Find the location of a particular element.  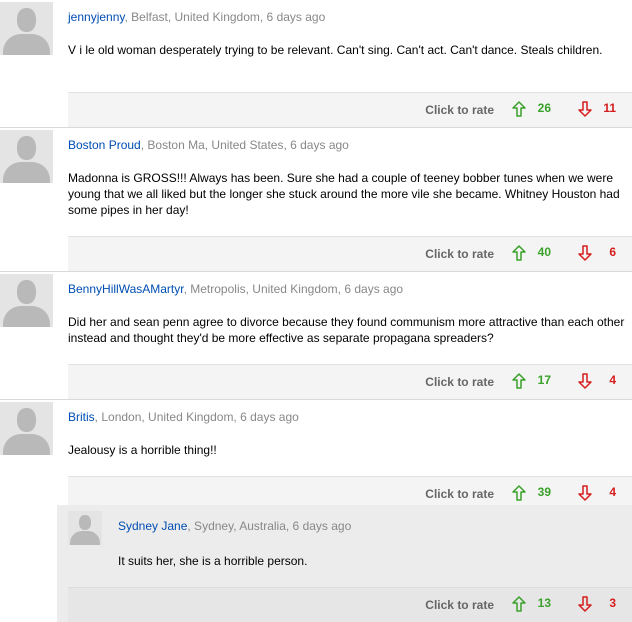

comment-location-date: , Belfast, United Kingdom, 6 days ago is located at coordinates (225, 17).